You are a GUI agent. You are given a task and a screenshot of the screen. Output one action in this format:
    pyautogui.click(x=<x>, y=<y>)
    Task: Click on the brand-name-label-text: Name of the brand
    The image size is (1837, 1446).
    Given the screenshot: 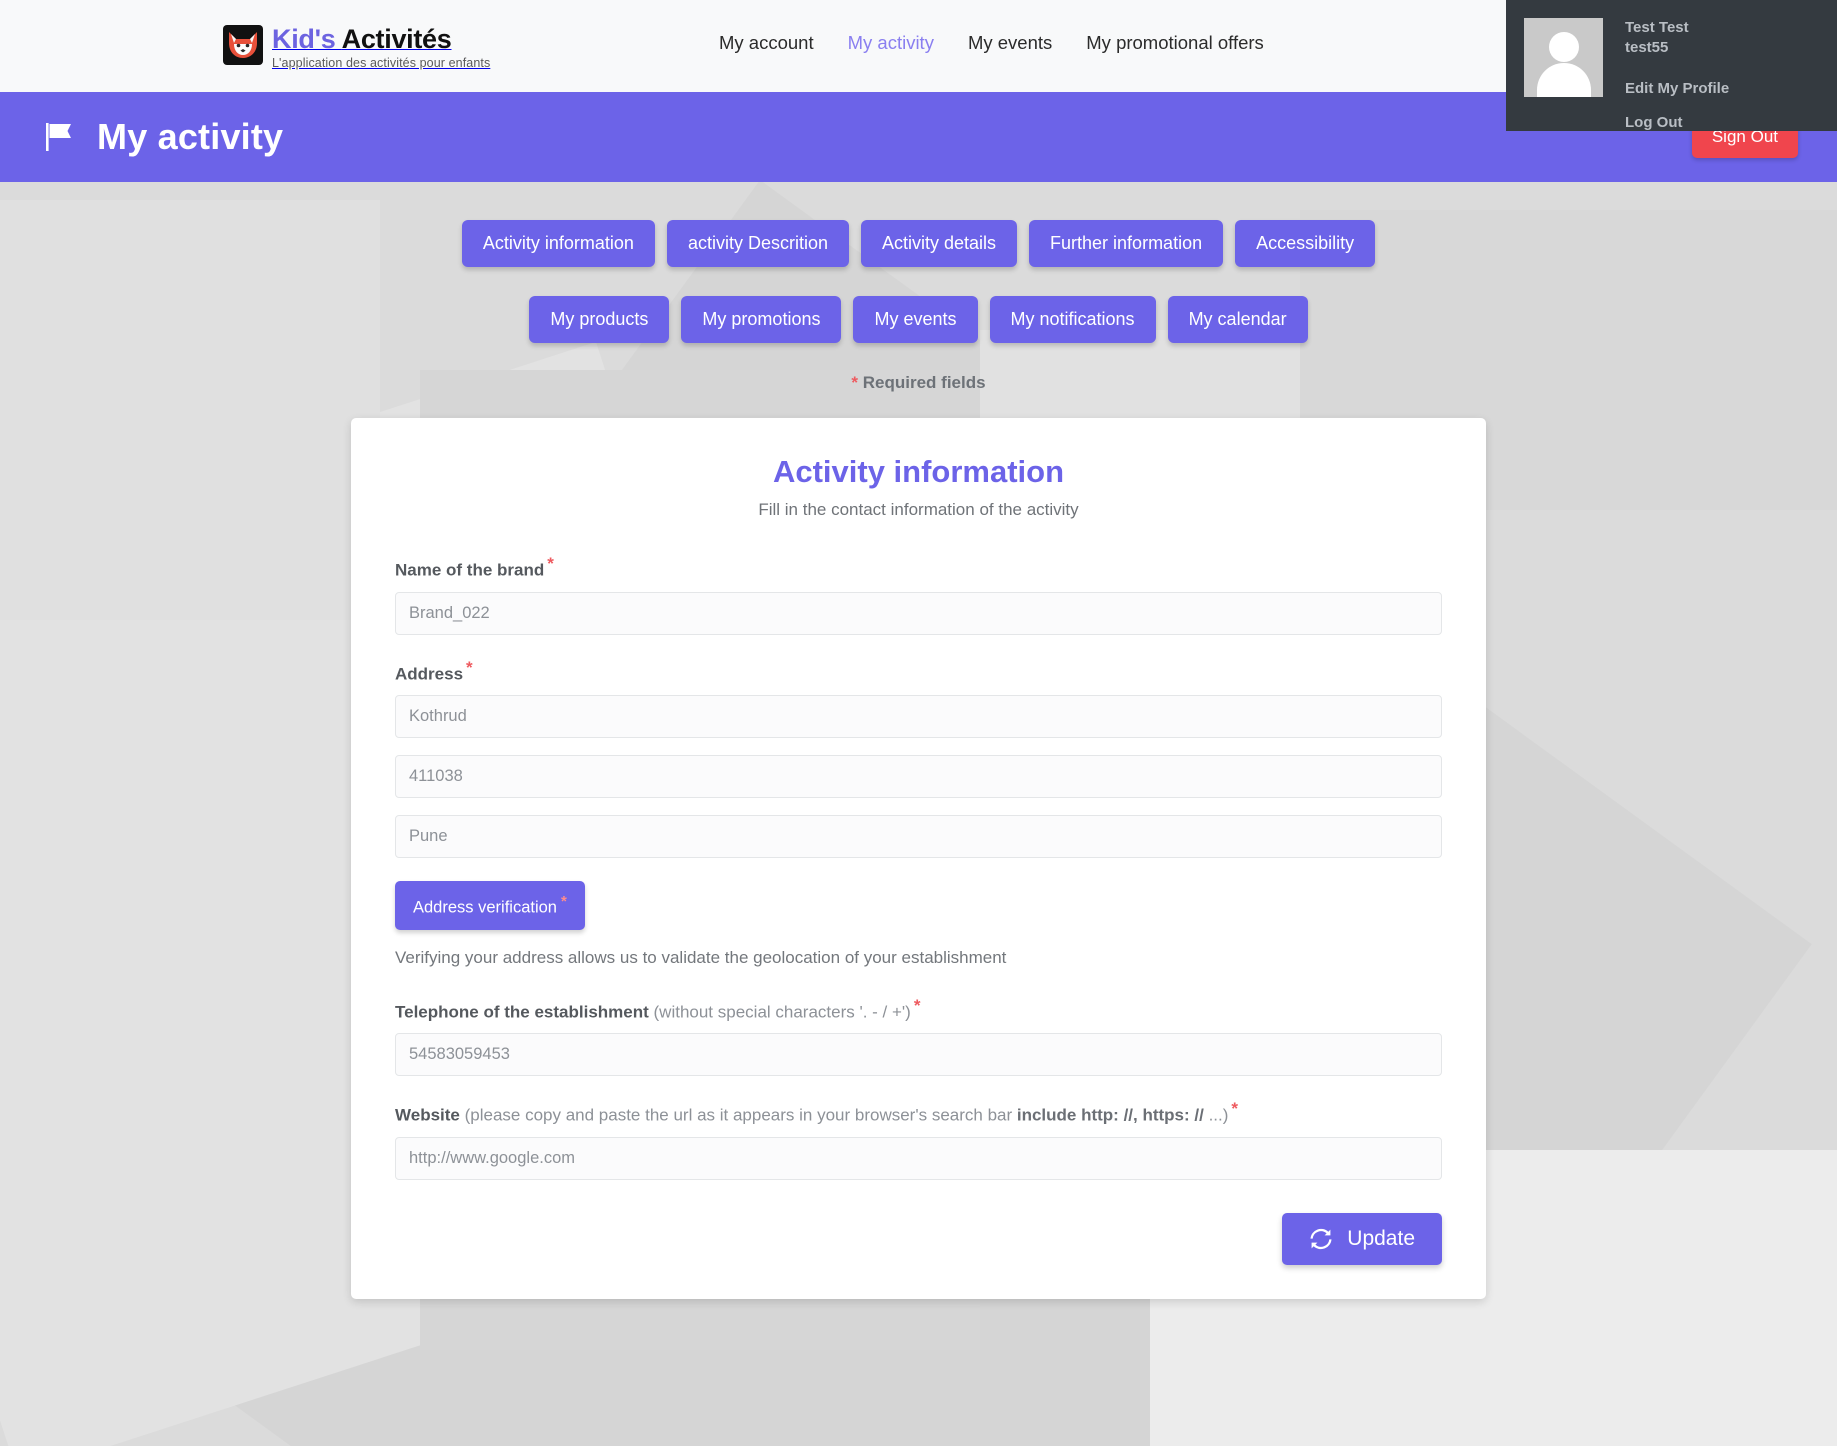 What is the action you would take?
    pyautogui.click(x=470, y=570)
    